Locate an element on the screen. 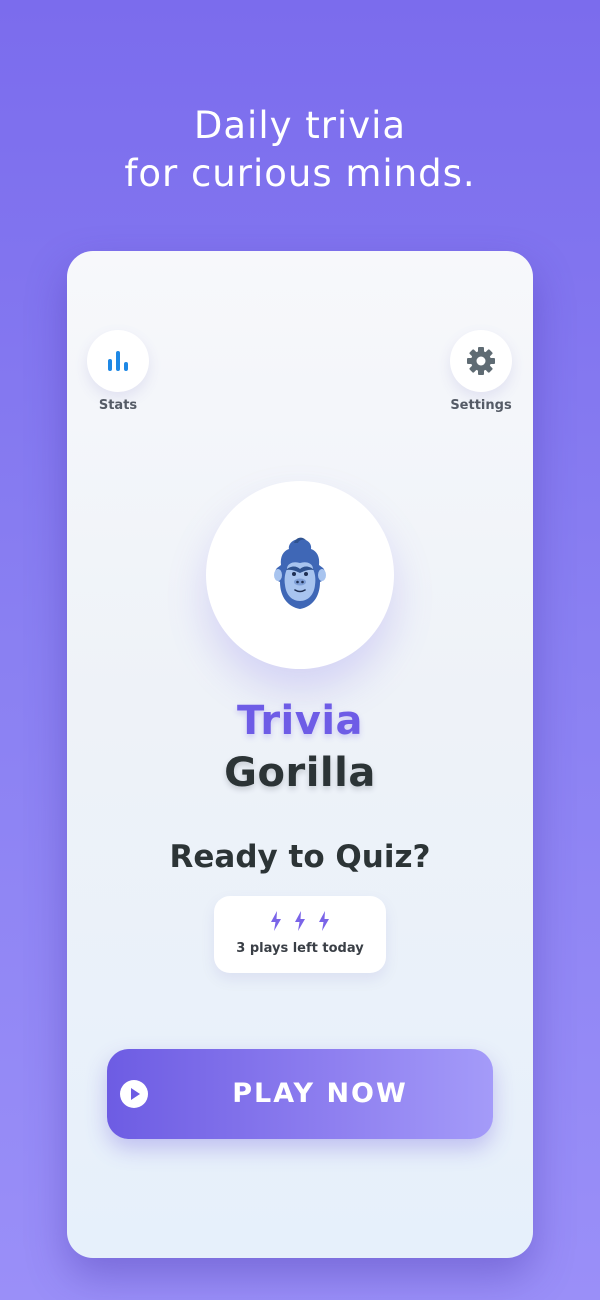  tagline-line-2: for curious minds. is located at coordinates (300, 173).